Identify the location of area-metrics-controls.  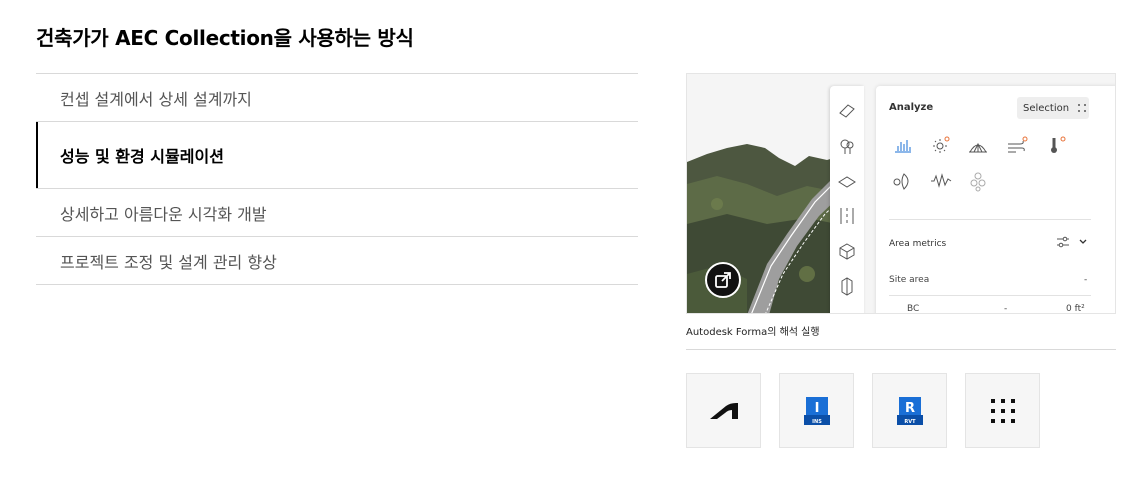
(1072, 242).